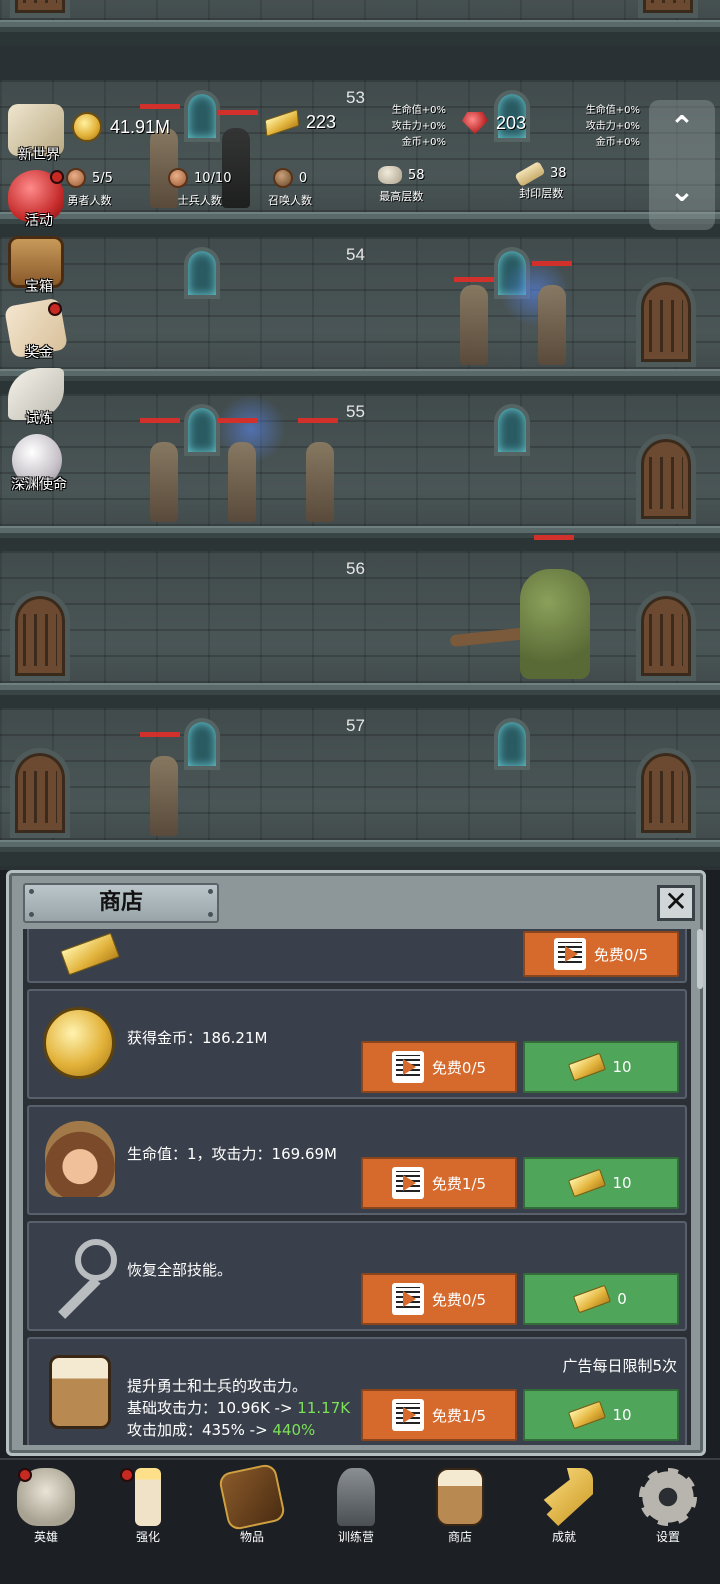 The image size is (720, 1584). Describe the element at coordinates (87, 127) in the screenshot. I see `gold-coin-icon` at that location.